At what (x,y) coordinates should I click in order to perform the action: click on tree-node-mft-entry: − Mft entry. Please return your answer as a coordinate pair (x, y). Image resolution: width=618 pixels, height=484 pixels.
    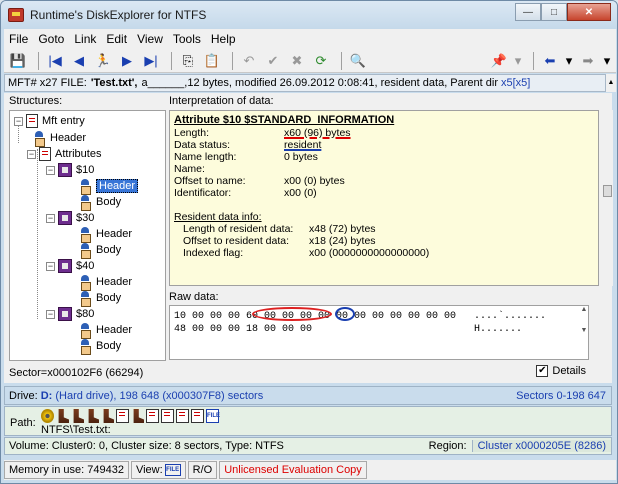
    Looking at the image, I should click on (49, 121).